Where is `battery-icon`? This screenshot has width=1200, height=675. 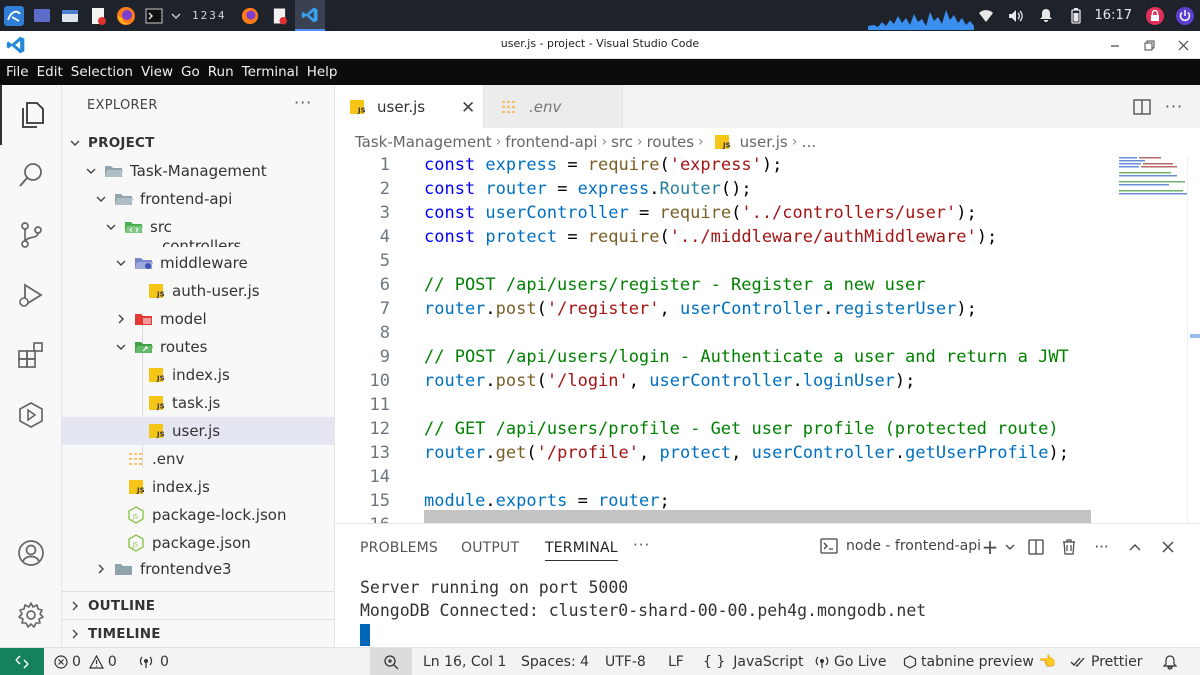
battery-icon is located at coordinates (1076, 15).